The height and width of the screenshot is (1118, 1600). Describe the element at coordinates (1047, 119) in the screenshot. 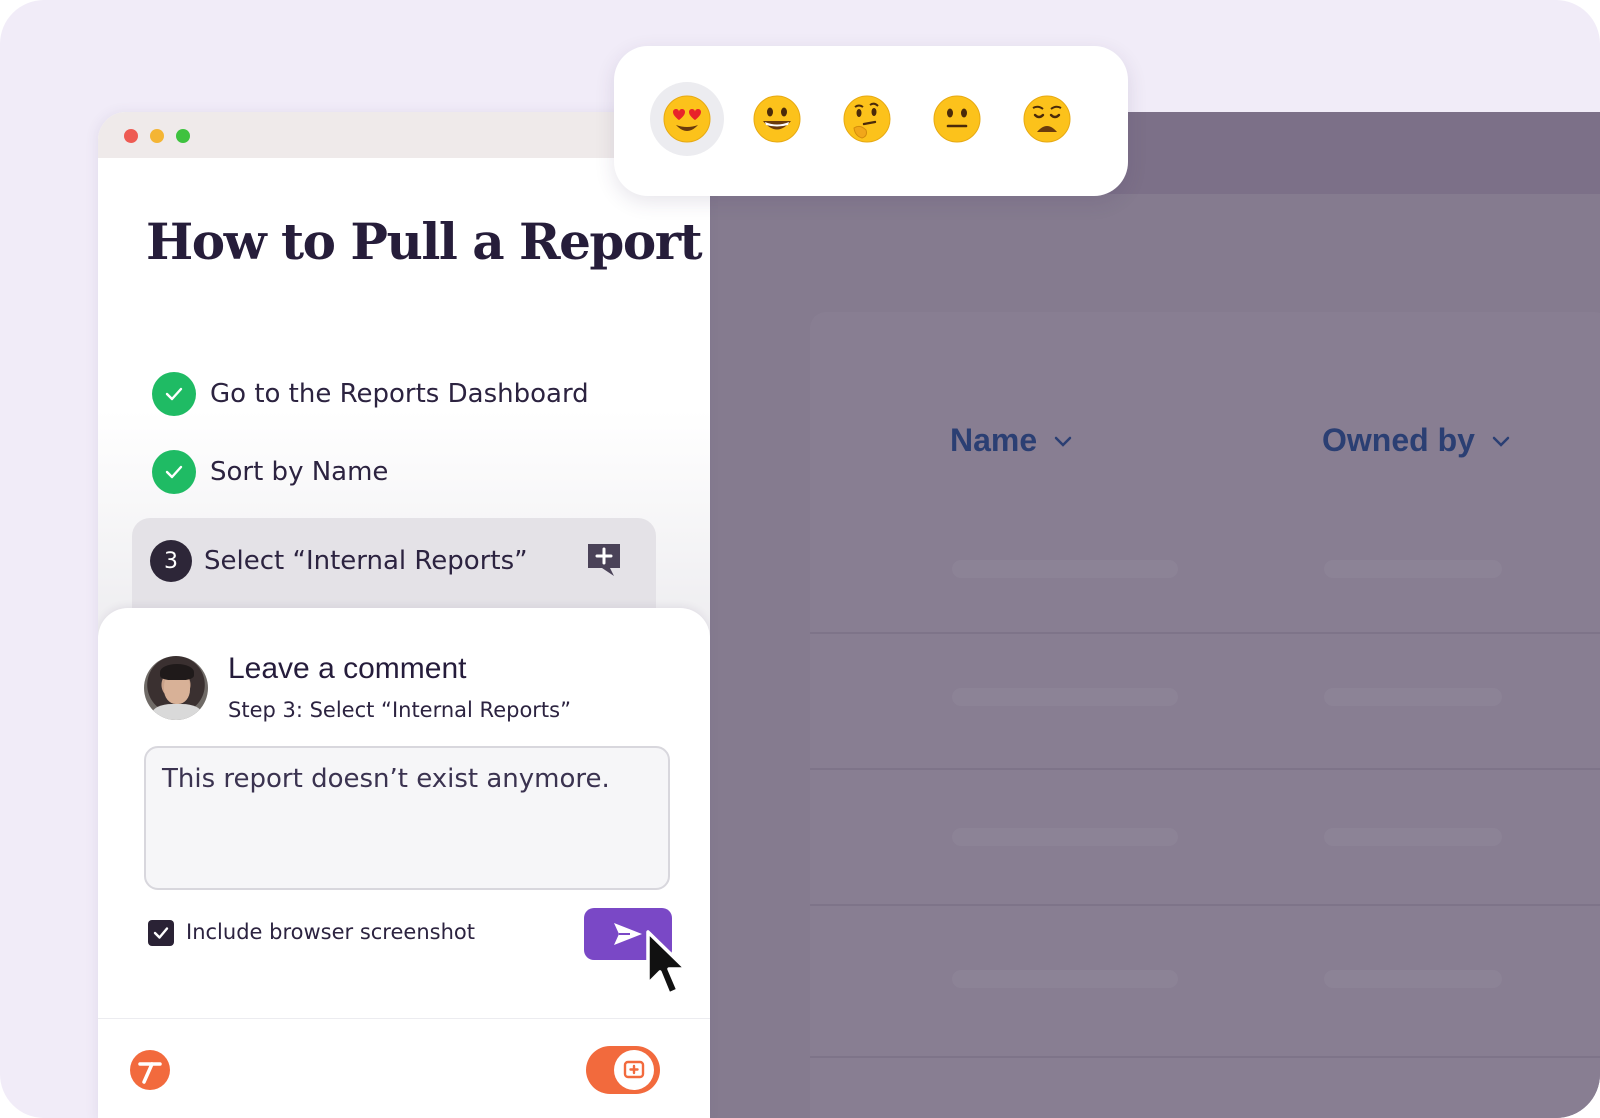

I see `weary-emoji-icon` at that location.